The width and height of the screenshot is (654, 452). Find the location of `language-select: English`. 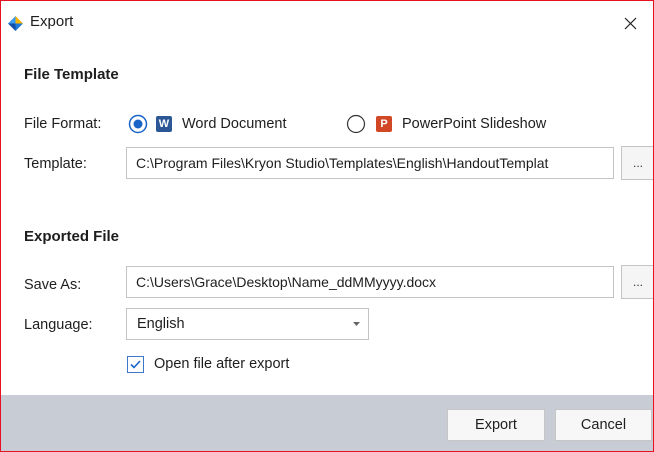

language-select: English is located at coordinates (247, 324).